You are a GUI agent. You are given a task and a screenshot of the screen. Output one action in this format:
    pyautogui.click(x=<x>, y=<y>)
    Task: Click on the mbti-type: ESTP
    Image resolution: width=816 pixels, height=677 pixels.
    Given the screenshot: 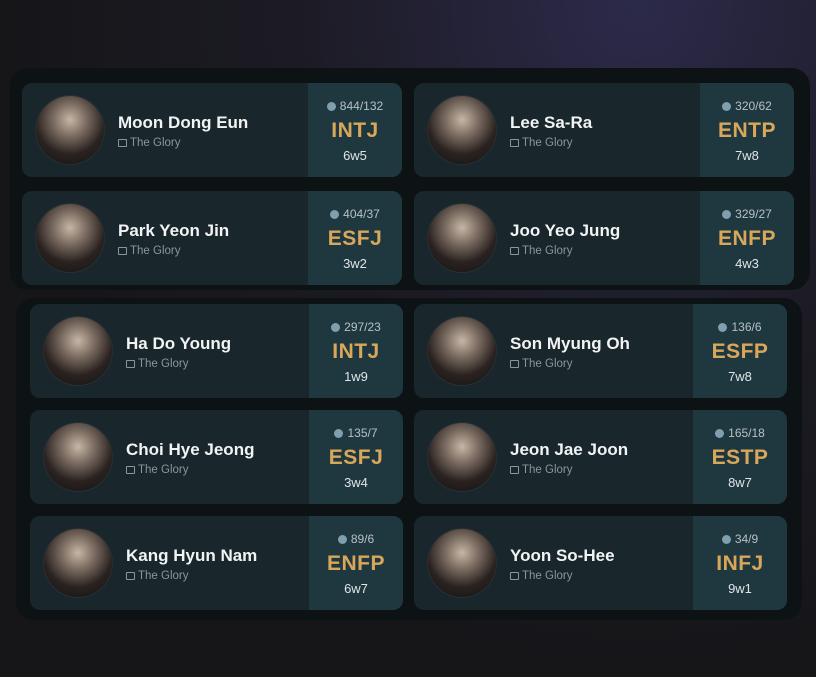 What is the action you would take?
    pyautogui.click(x=740, y=457)
    